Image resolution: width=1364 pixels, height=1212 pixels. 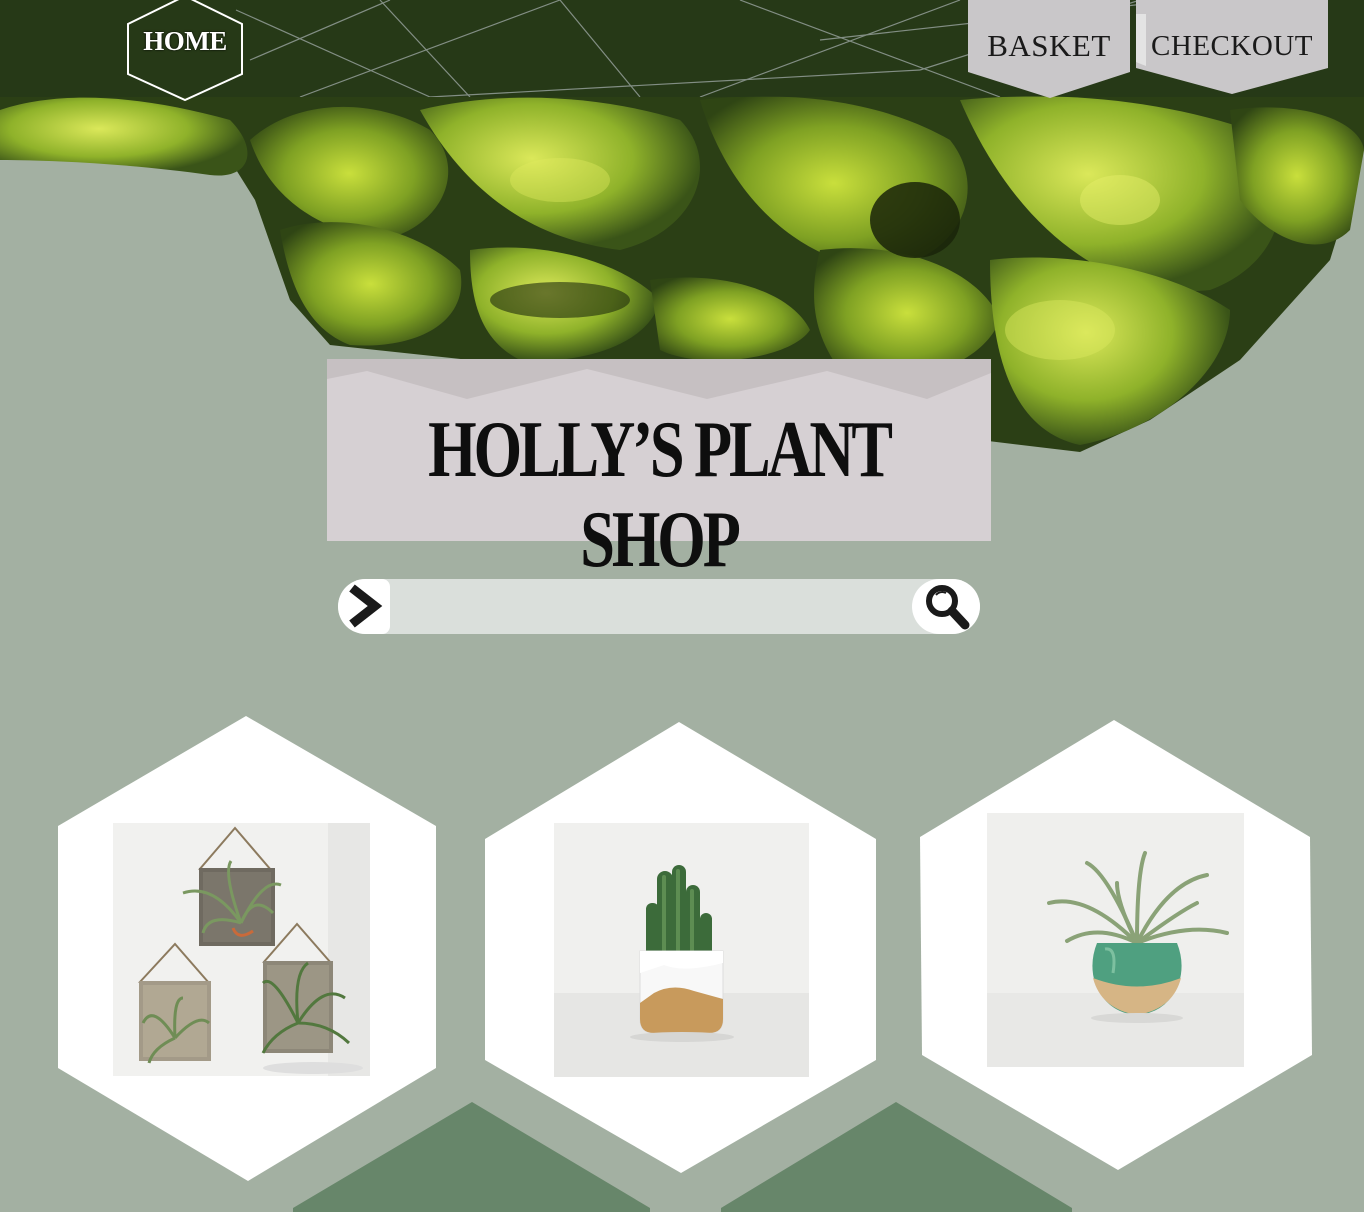 I want to click on product-image-hanging-air-plants, so click(x=241, y=949).